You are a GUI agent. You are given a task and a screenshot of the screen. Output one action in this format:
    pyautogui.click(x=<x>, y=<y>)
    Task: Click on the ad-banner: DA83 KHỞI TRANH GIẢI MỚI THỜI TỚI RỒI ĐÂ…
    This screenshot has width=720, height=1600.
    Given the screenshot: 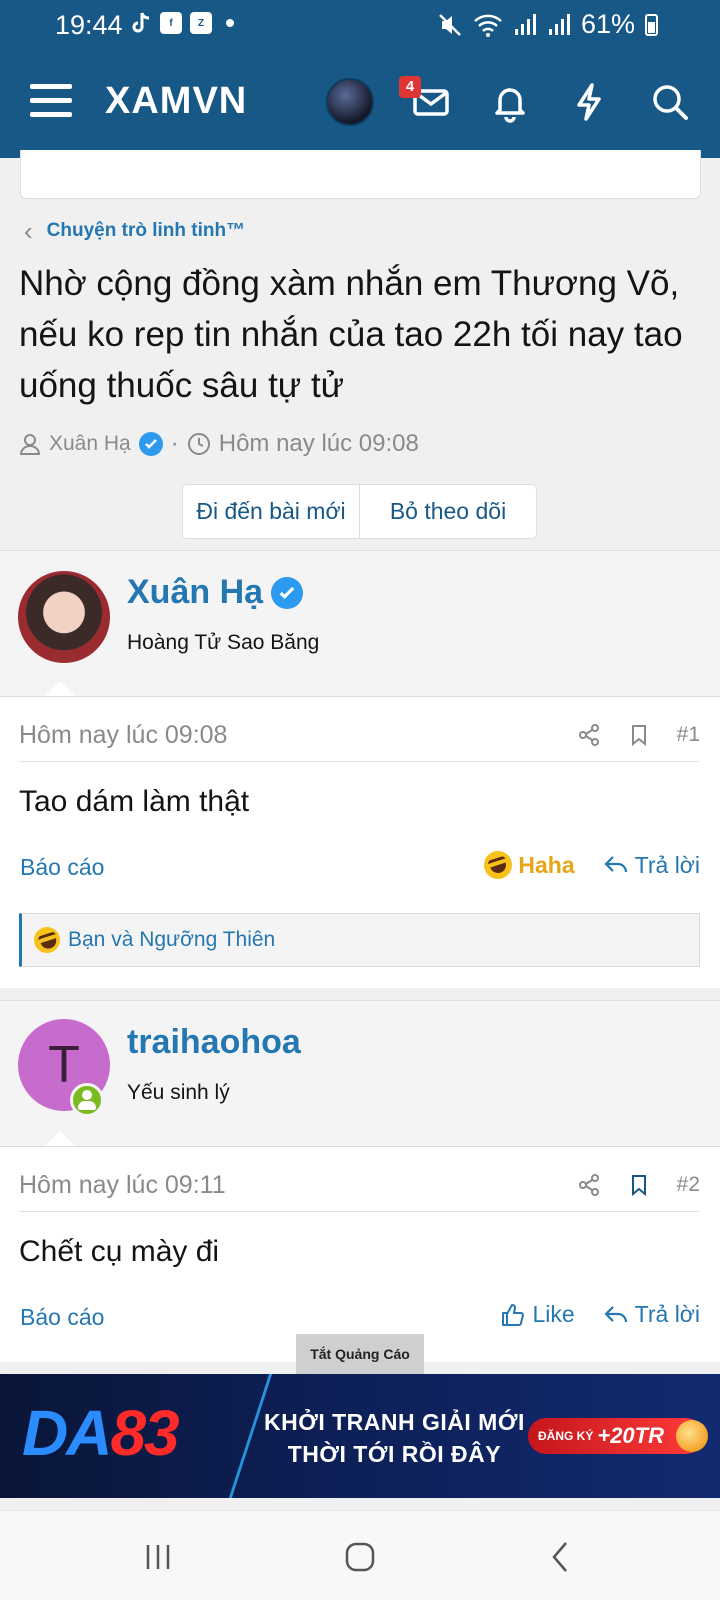 What is the action you would take?
    pyautogui.click(x=360, y=1436)
    